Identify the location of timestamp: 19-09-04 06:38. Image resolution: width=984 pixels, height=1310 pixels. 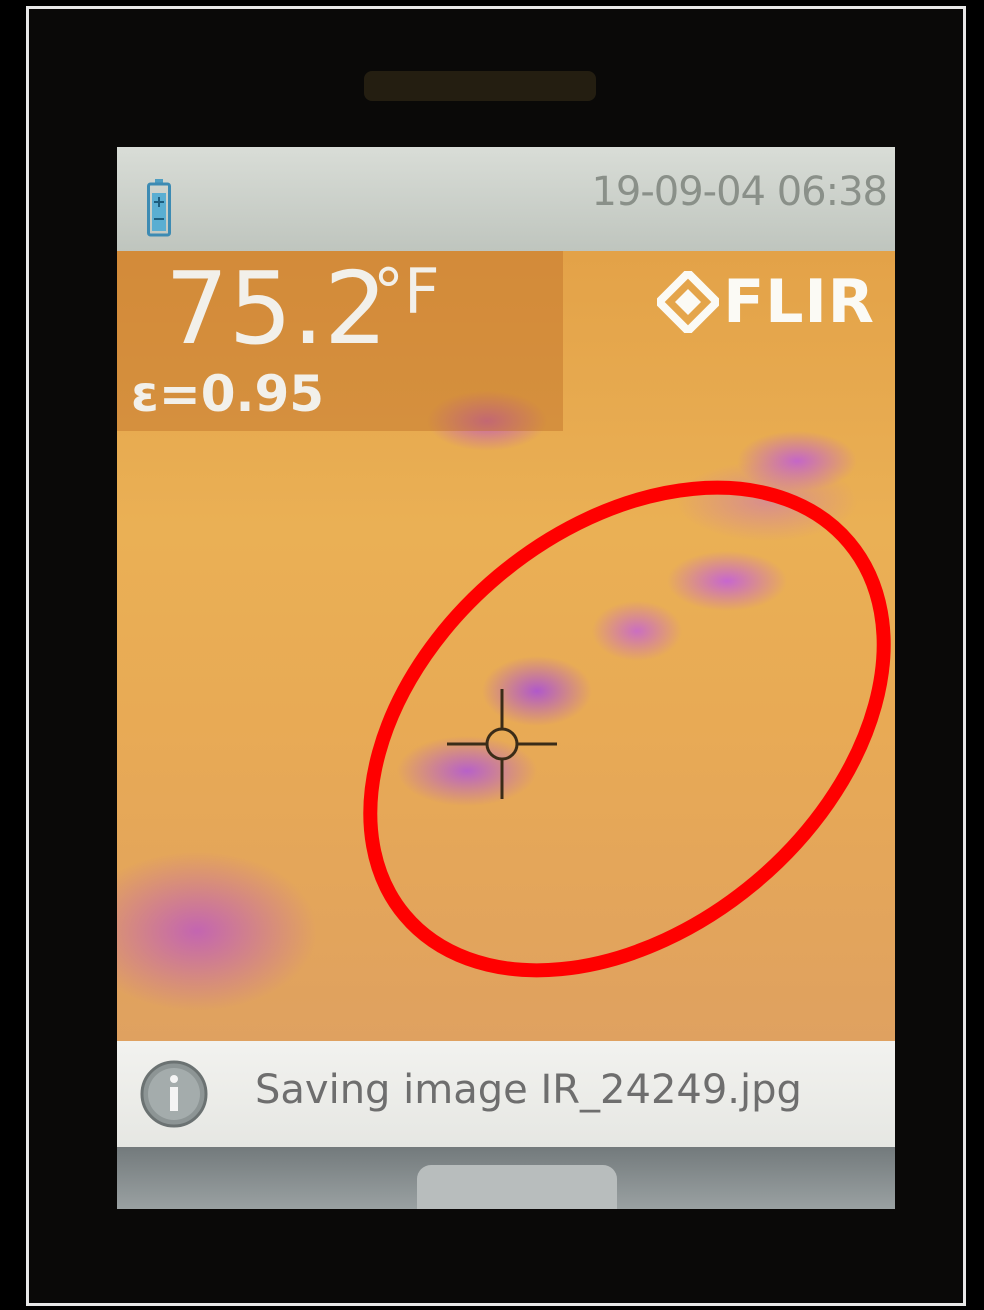
(739, 192).